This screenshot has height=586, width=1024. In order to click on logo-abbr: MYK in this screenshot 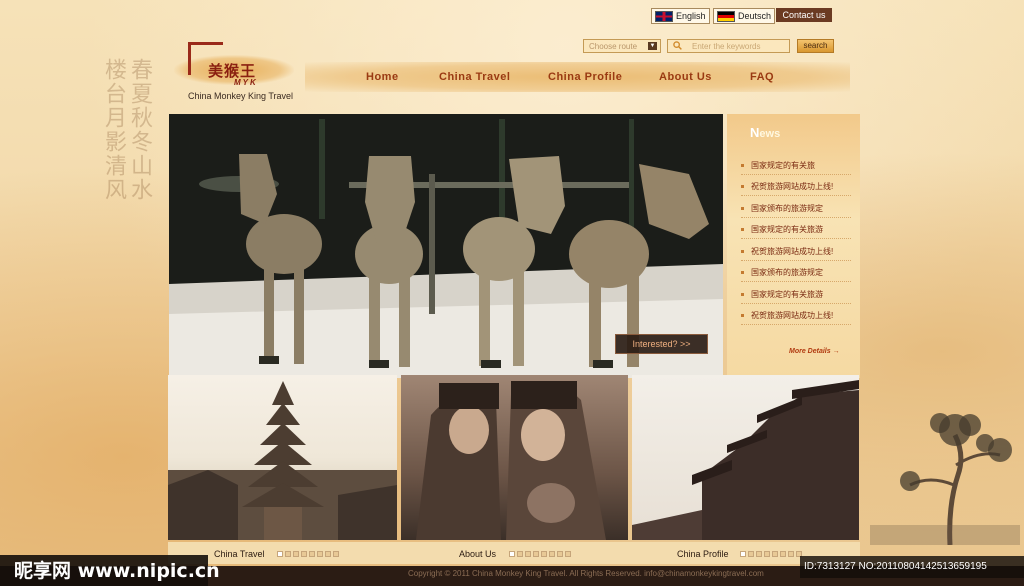, I will do `click(246, 82)`.